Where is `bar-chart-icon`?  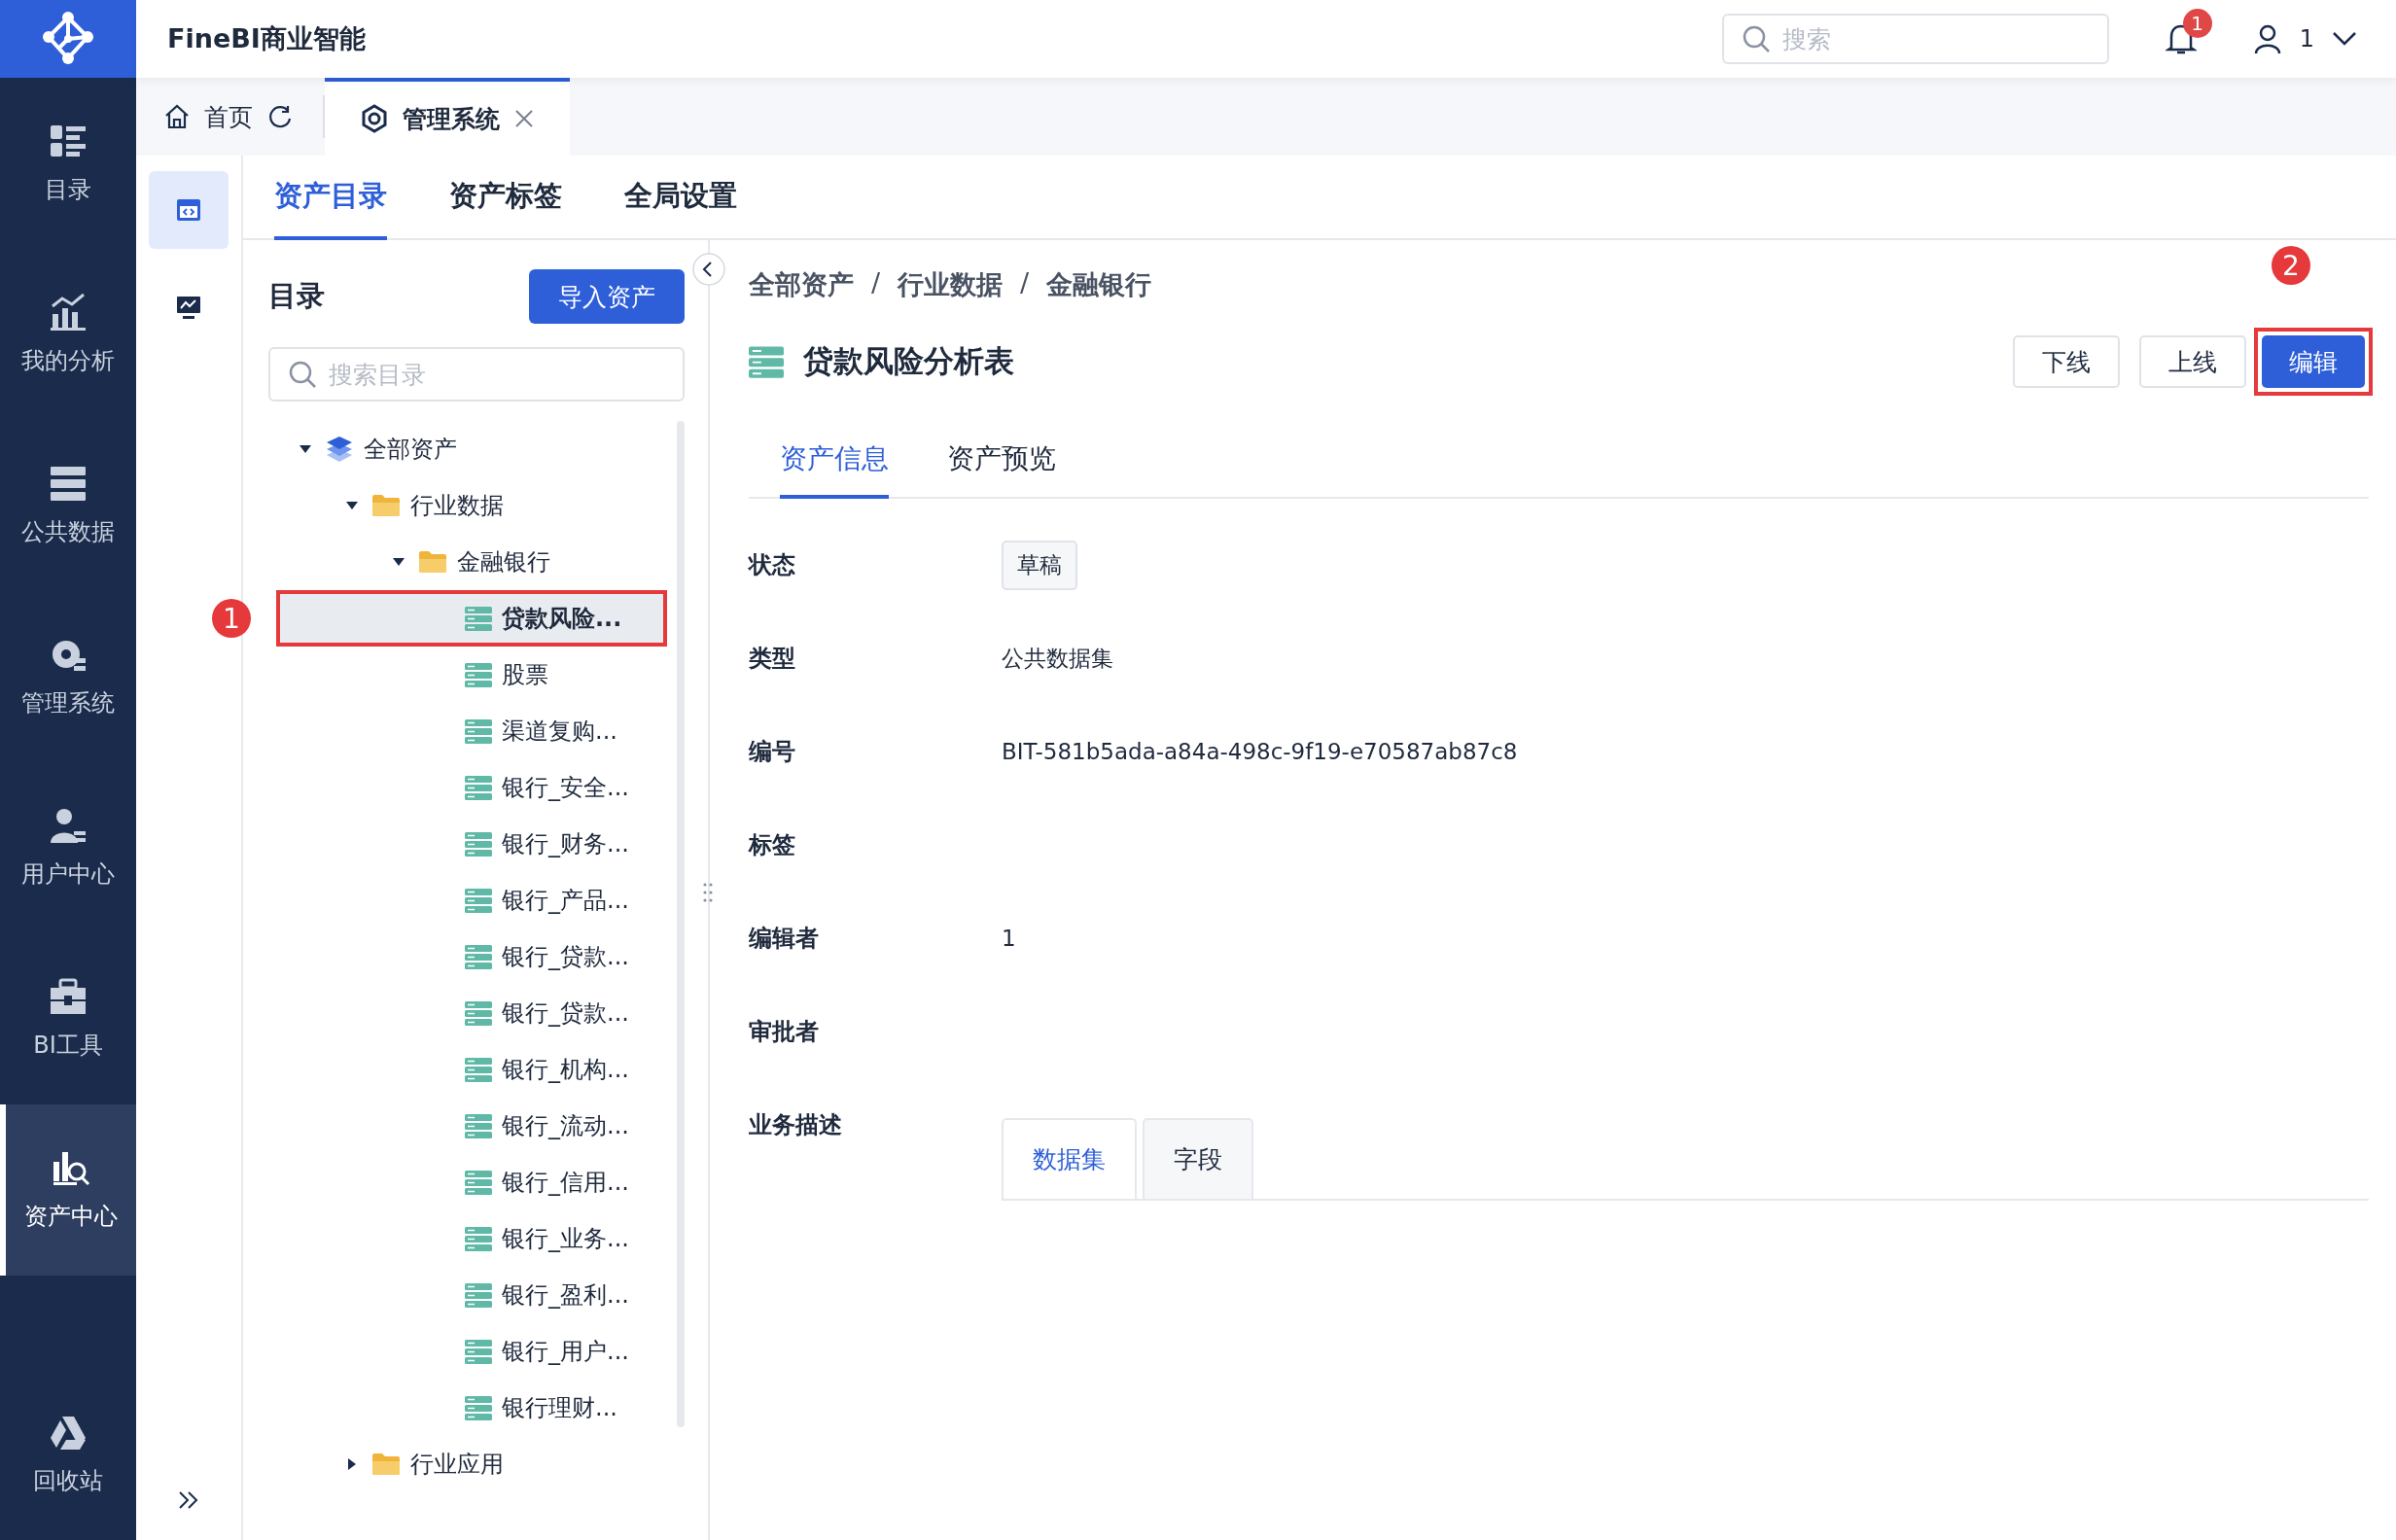 bar-chart-icon is located at coordinates (68, 312).